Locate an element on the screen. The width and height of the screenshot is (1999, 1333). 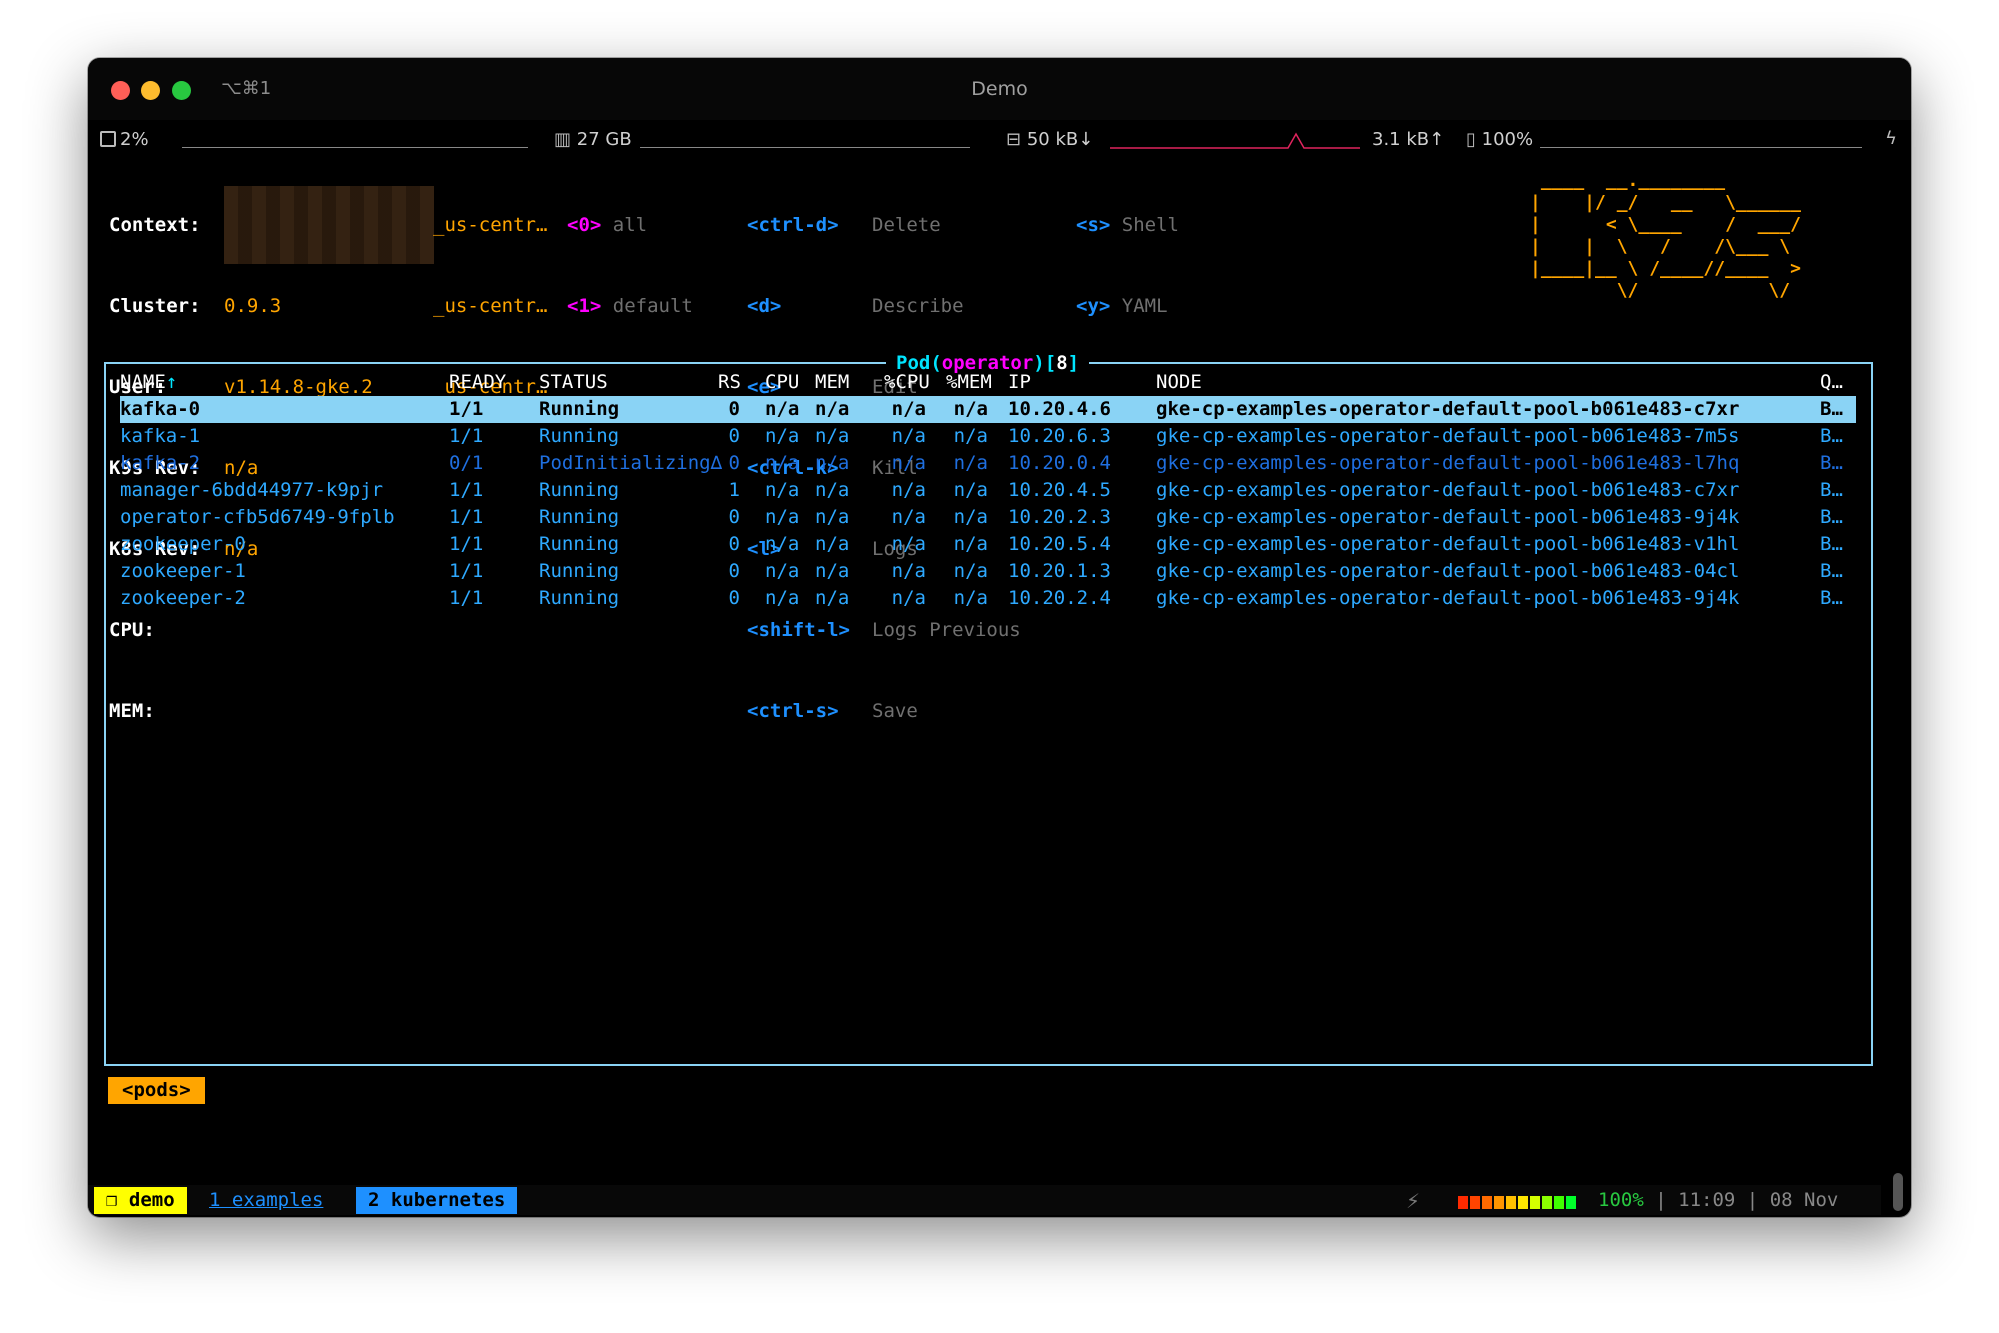
breadcrumb-pods: <pods> is located at coordinates (156, 1090).